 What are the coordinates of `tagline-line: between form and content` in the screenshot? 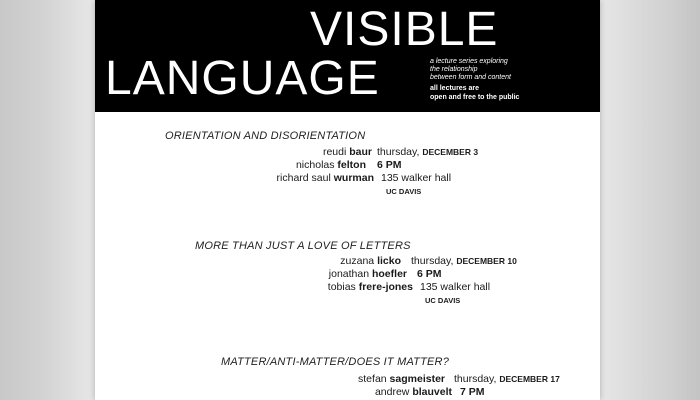 It's located at (470, 77).